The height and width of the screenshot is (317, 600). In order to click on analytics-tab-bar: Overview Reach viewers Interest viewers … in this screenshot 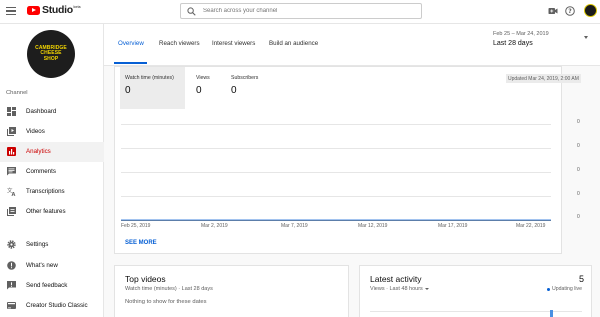, I will do `click(352, 45)`.